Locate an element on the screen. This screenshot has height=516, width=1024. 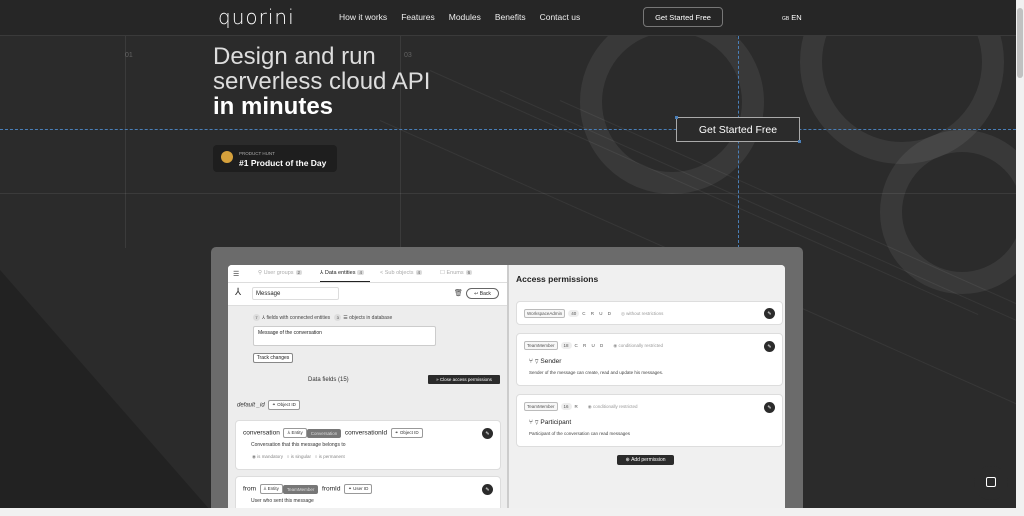
entity-value-tag: Conversation is located at coordinates (324, 433).